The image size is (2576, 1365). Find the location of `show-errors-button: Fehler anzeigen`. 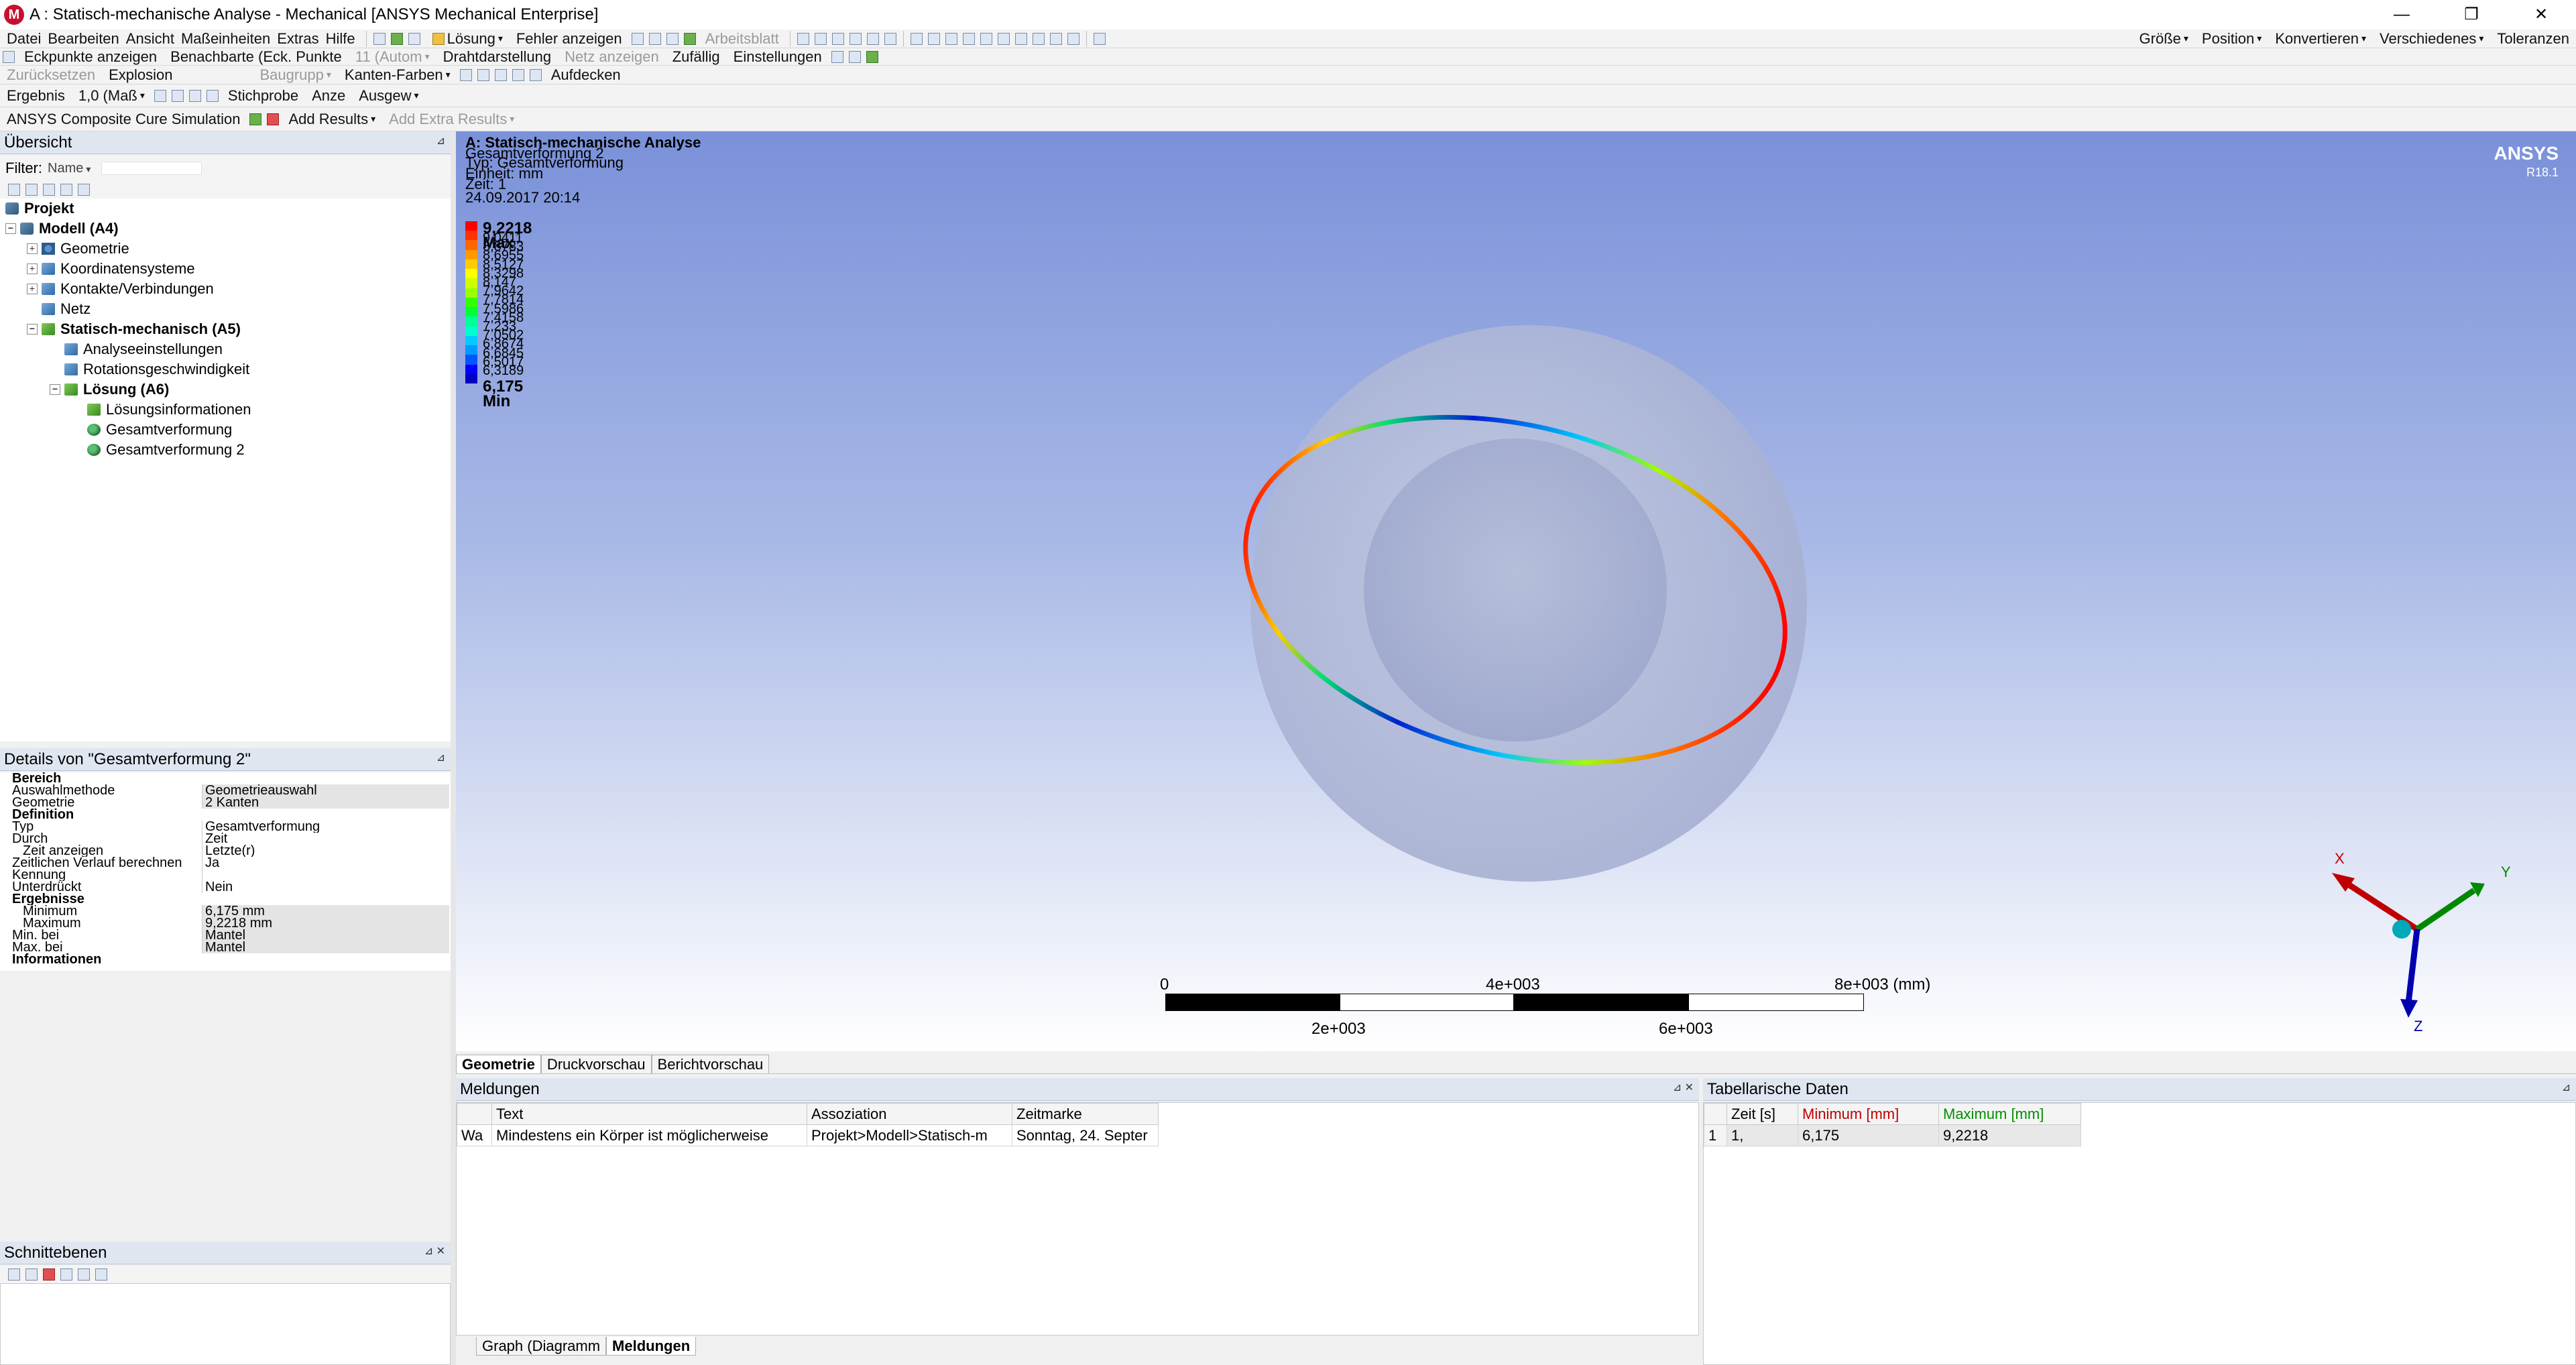

show-errors-button: Fehler anzeigen is located at coordinates (569, 39).